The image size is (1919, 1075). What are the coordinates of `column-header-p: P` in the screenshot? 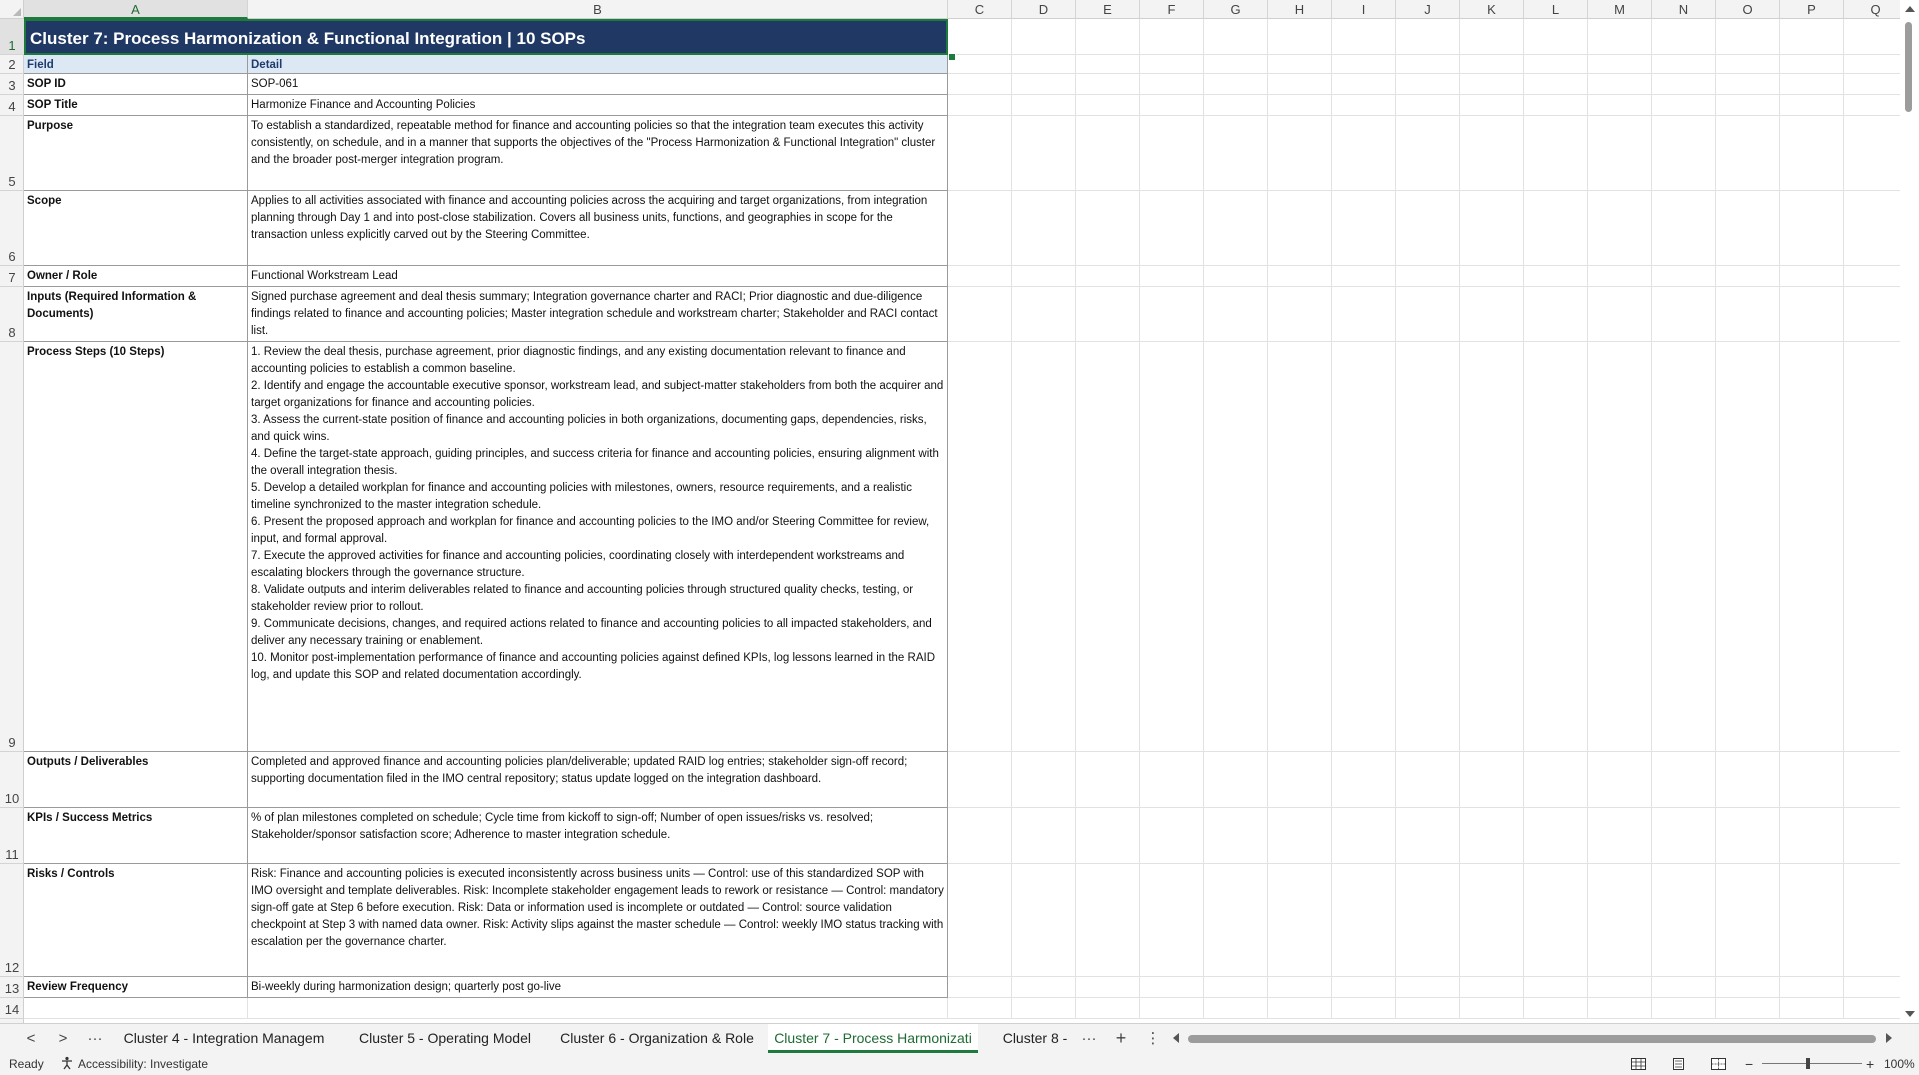 It's located at (1812, 9).